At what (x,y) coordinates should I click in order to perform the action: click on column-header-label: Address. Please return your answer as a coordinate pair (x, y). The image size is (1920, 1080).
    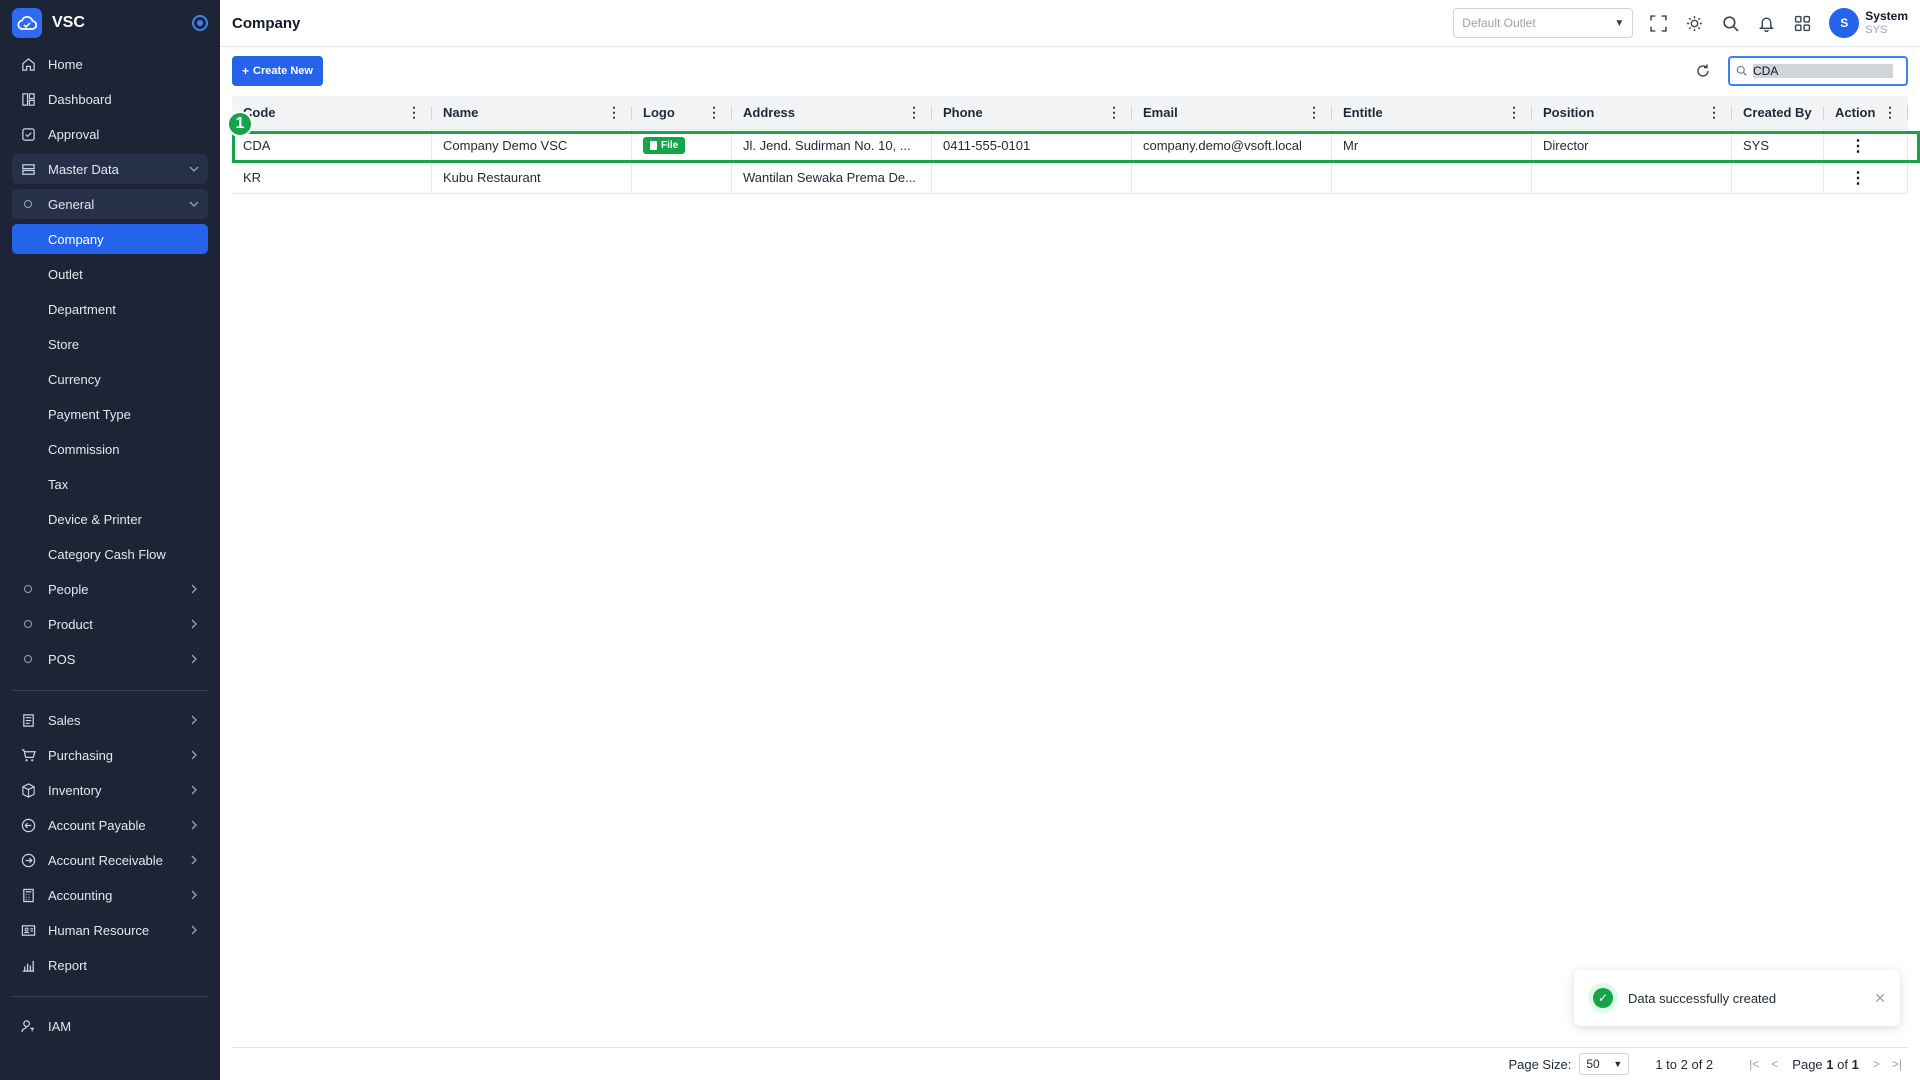
    Looking at the image, I should click on (769, 112).